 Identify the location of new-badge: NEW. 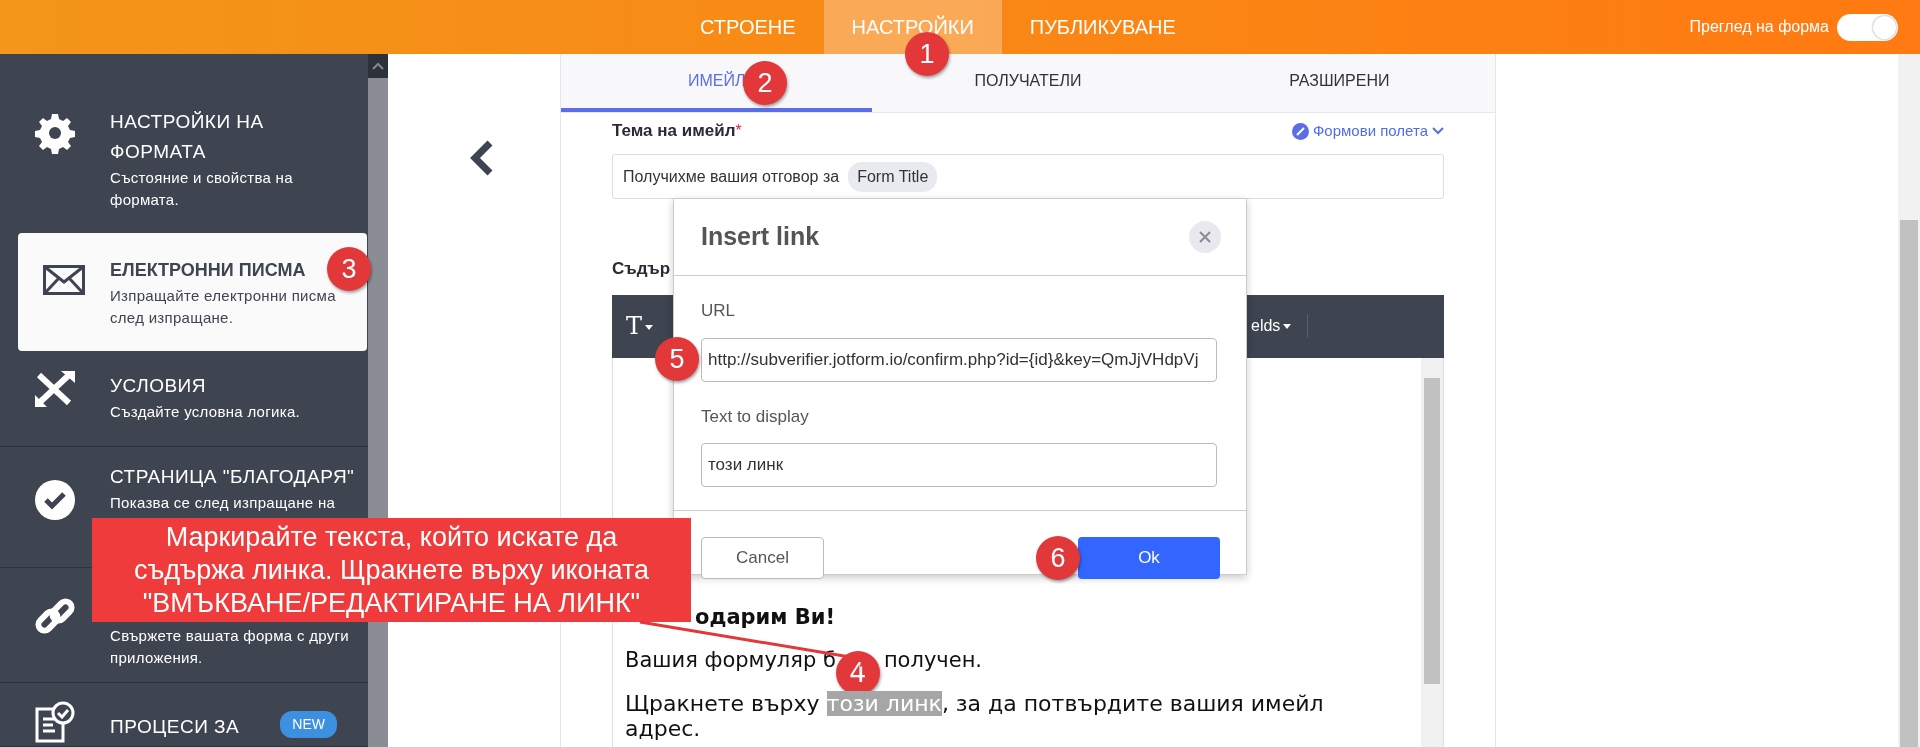
(308, 724).